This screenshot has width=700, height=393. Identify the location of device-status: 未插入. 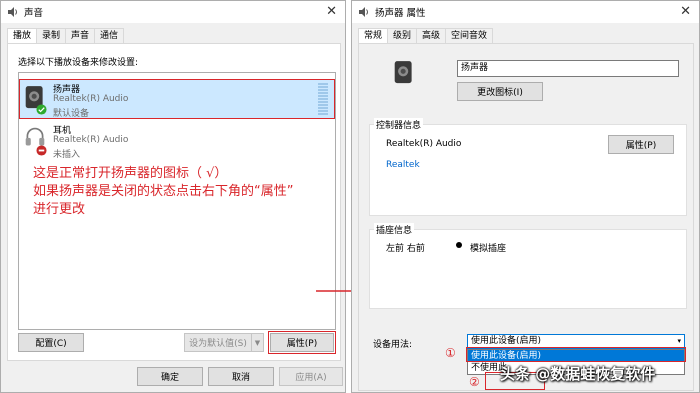
(67, 155).